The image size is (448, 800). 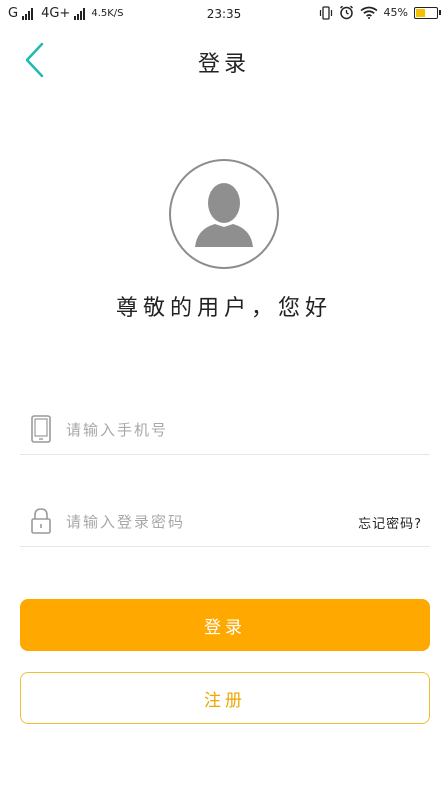 I want to click on user-silhouette-icon, so click(x=224, y=215).